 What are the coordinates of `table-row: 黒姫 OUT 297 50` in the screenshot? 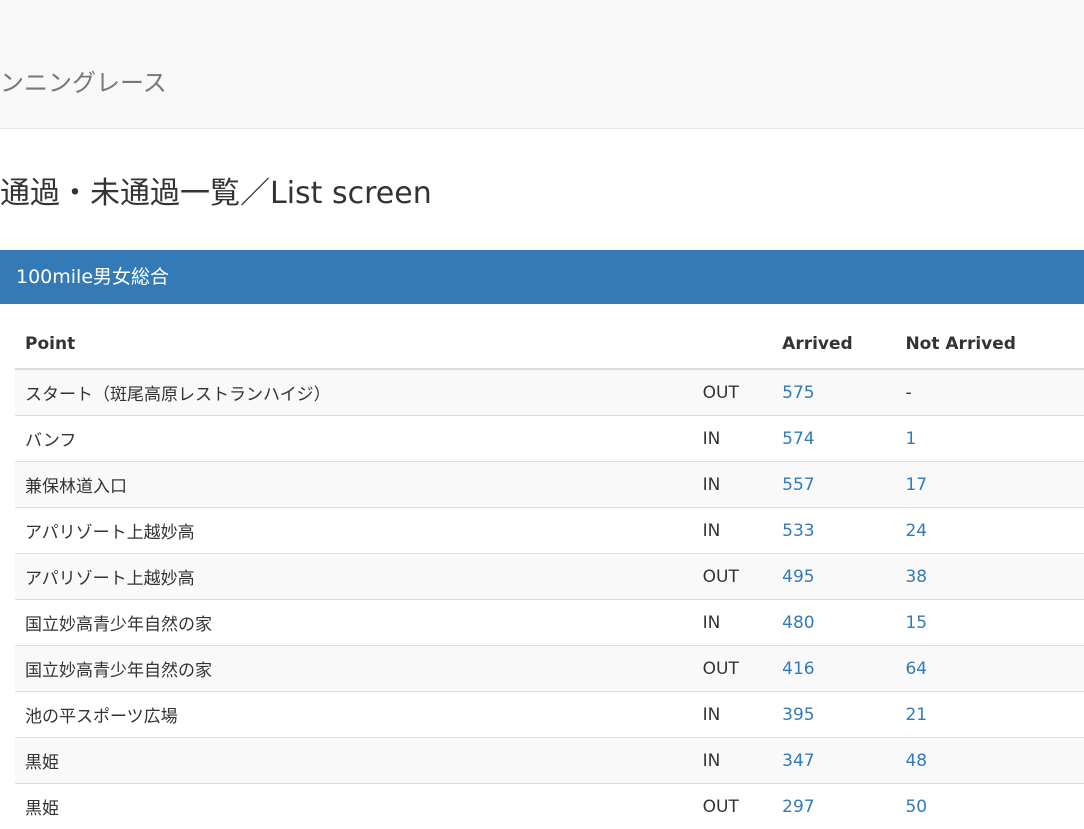 It's located at (549, 806).